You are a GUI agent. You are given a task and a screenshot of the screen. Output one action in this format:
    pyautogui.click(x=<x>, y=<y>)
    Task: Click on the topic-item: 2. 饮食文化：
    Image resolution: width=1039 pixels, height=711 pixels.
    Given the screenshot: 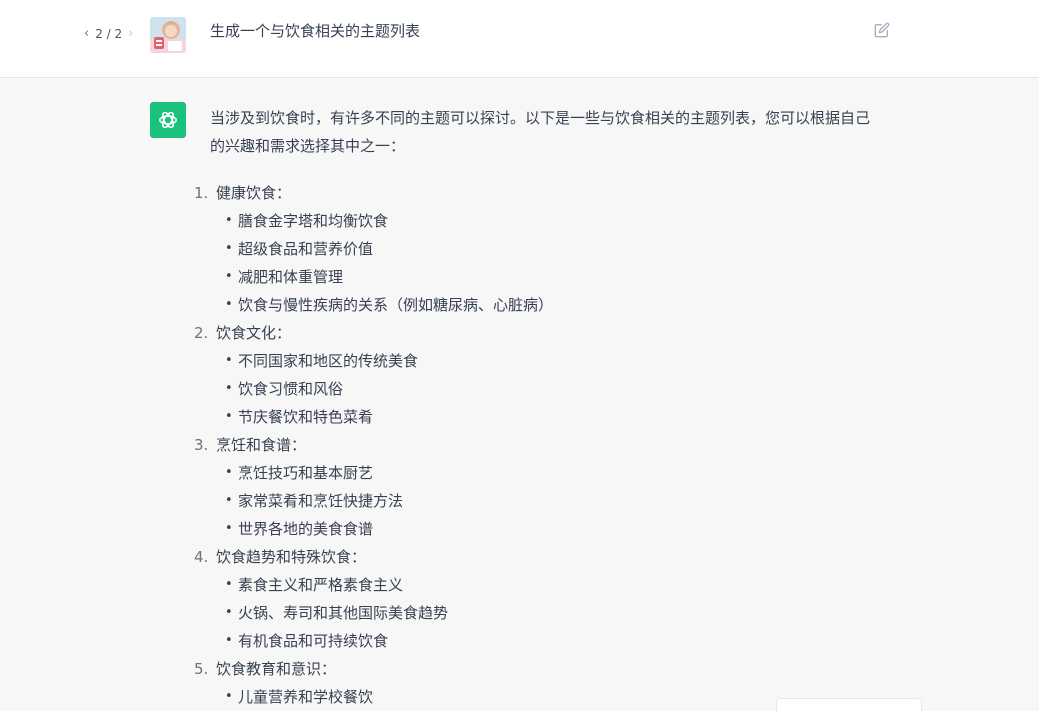 What is the action you would take?
    pyautogui.click(x=532, y=333)
    